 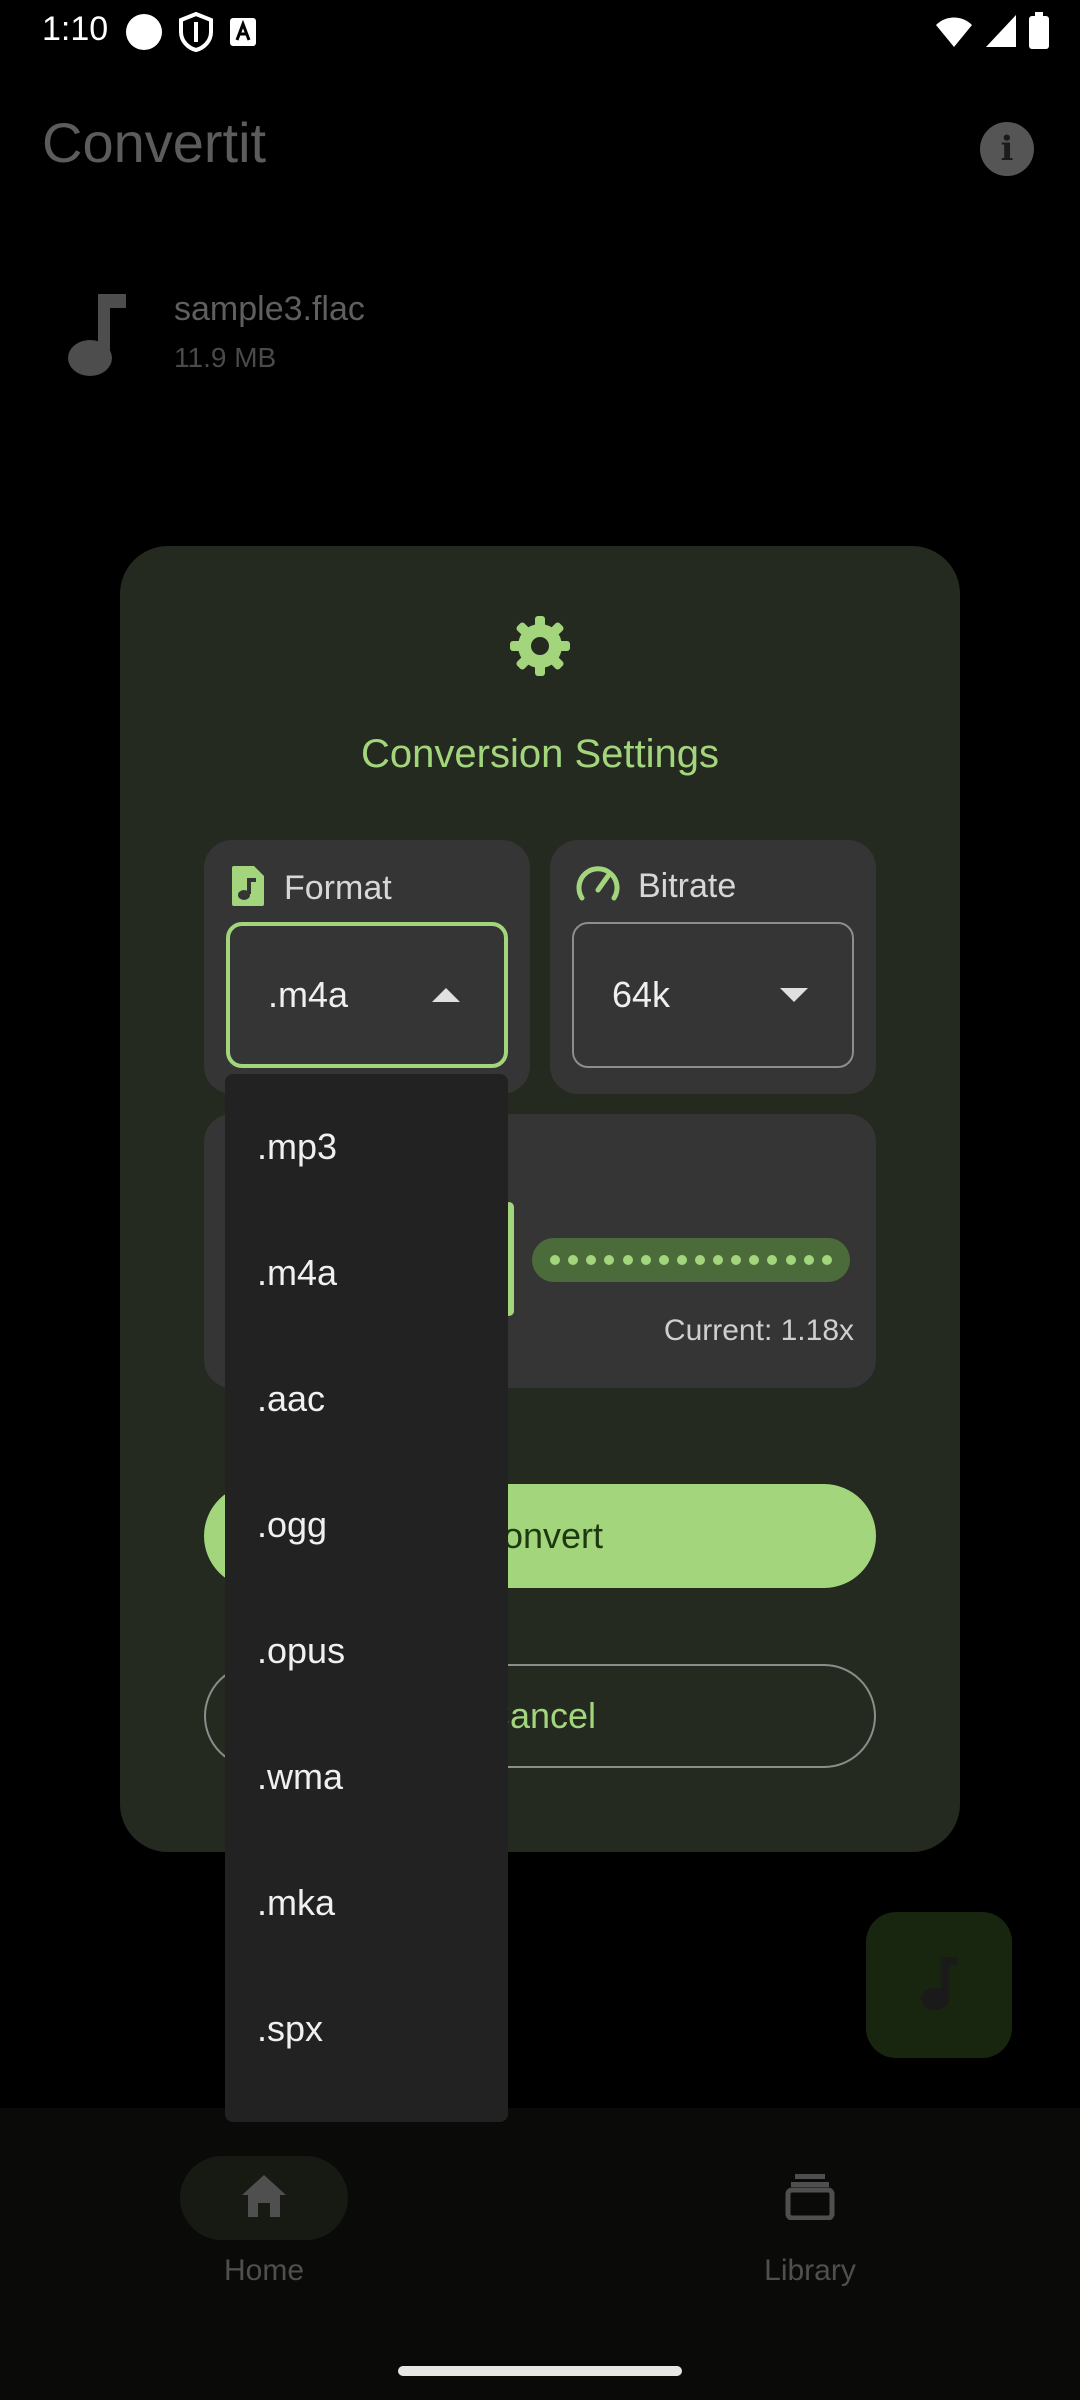 What do you see at coordinates (366, 1273) in the screenshot?
I see `menu-item-m4a: .m4a` at bounding box center [366, 1273].